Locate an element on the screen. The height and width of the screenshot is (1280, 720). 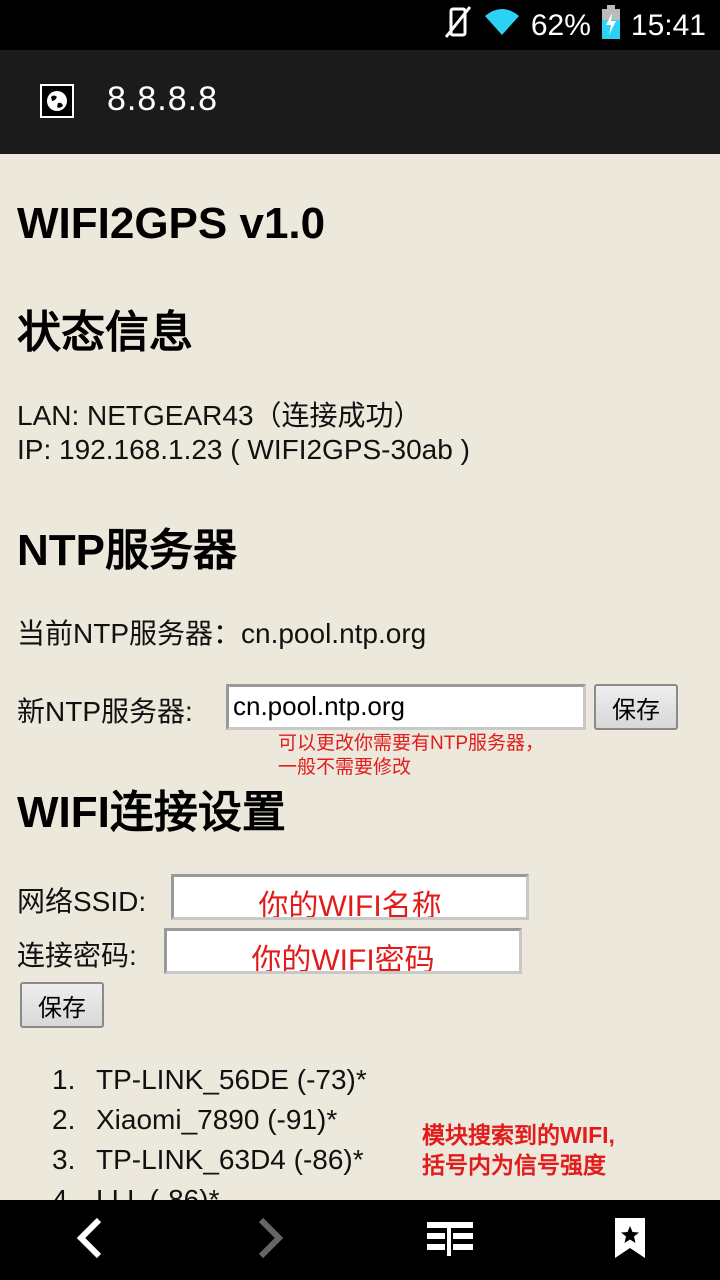
list-item-text: LLL (-86)* is located at coordinates (158, 1192).